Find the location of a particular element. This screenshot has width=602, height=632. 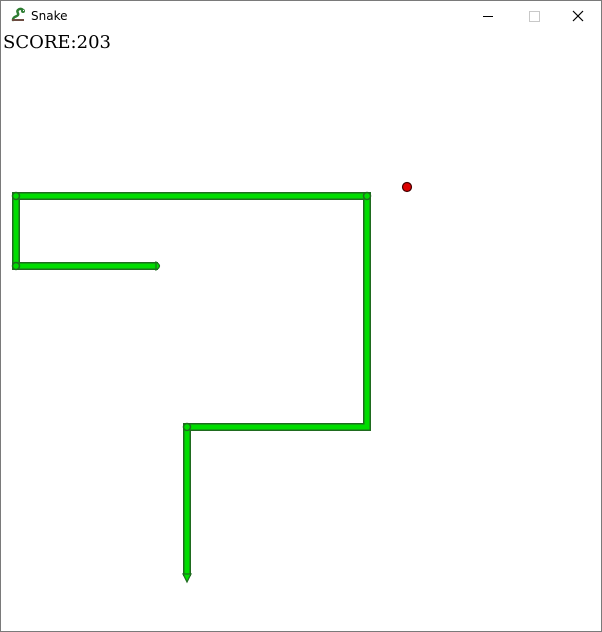

maximize-icon is located at coordinates (534, 16).